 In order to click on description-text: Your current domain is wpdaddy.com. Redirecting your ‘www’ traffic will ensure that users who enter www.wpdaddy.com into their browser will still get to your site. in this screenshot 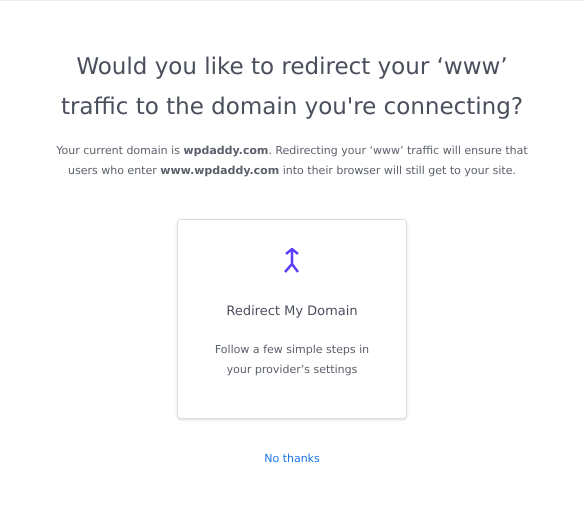, I will do `click(292, 161)`.